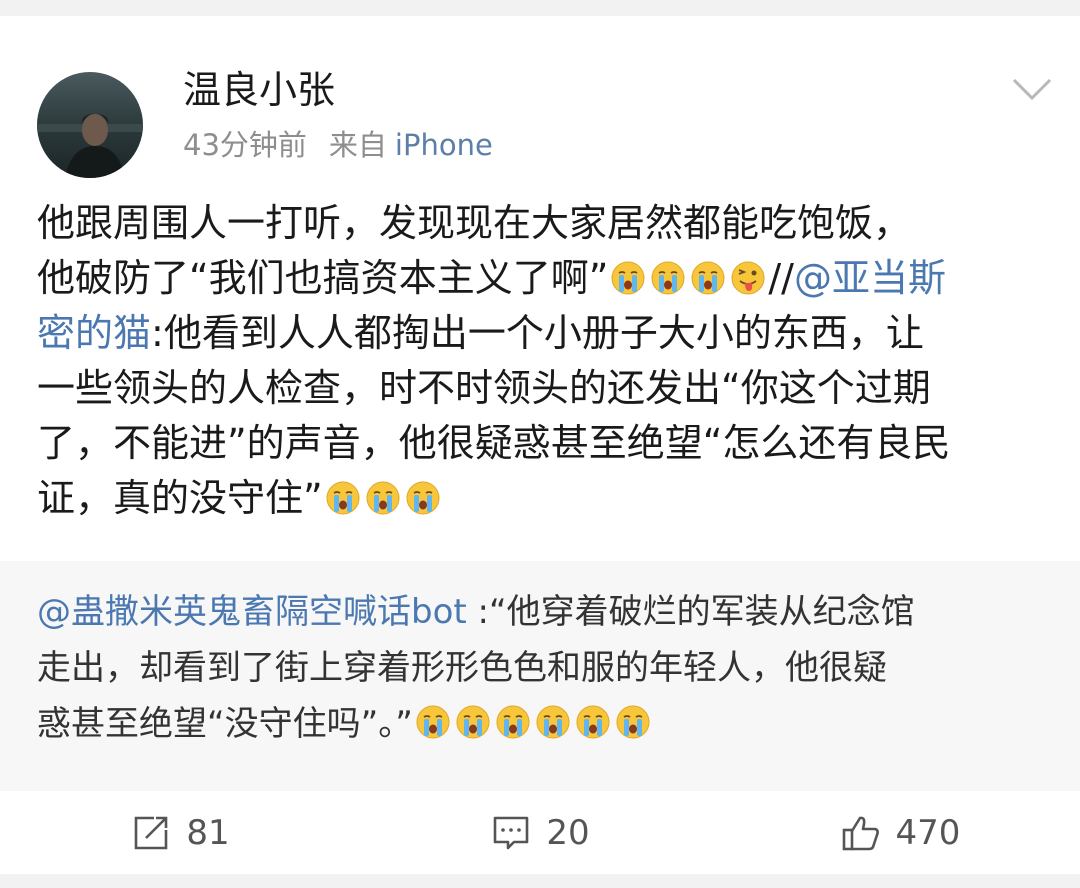 This screenshot has width=1080, height=888. What do you see at coordinates (494, 443) in the screenshot?
I see `post-line: 了，不能进”的声音，他很疑惑甚至绝望“怎么还有良民` at bounding box center [494, 443].